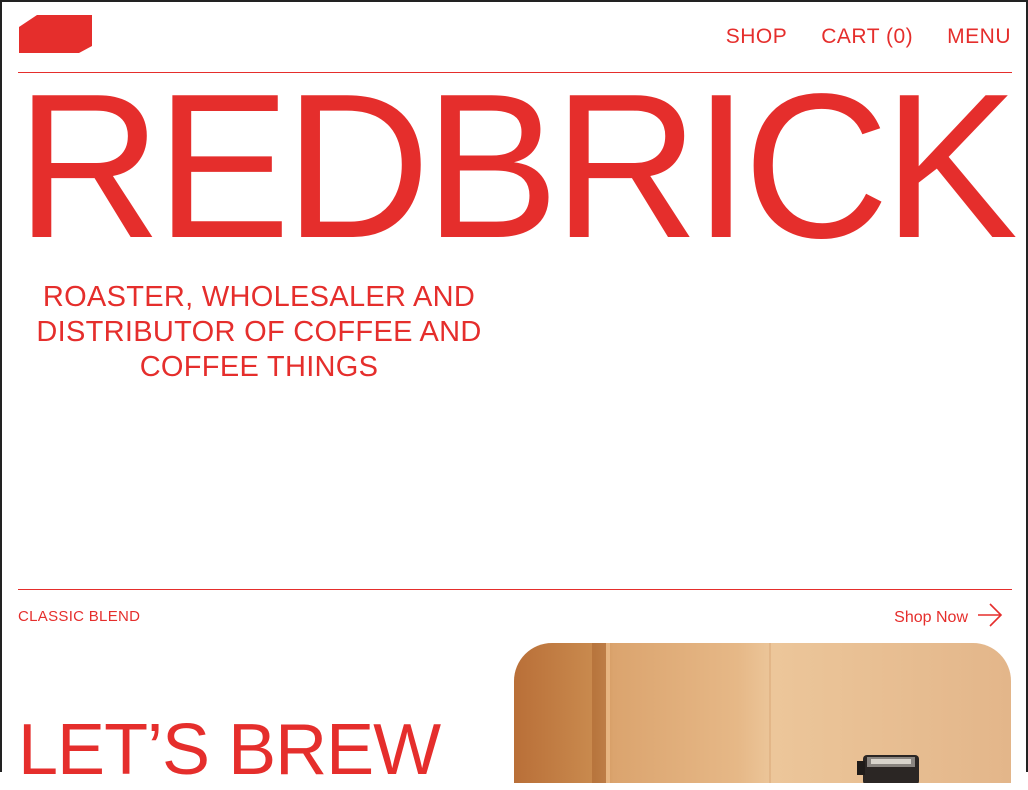 Image resolution: width=1028 pixels, height=790 pixels. I want to click on nav-cart-link: CART (0), so click(867, 37).